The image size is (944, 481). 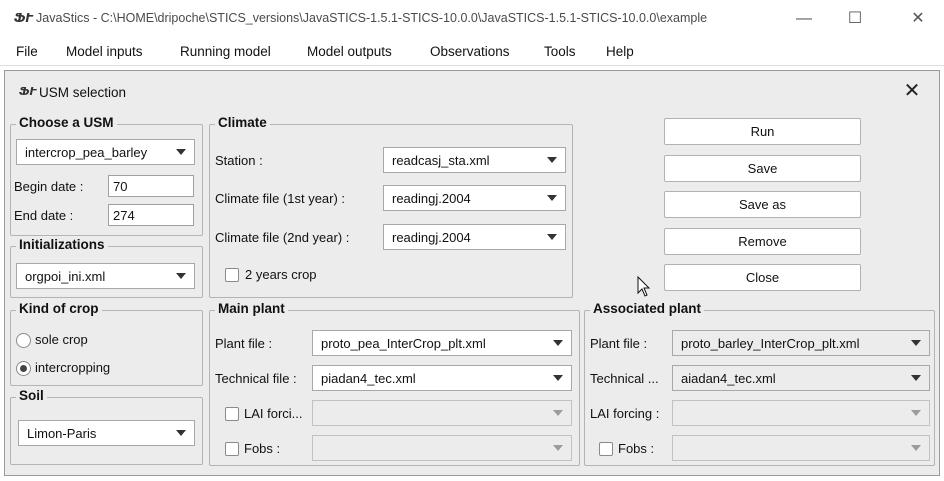 I want to click on begin-date-input: 70, so click(x=151, y=186).